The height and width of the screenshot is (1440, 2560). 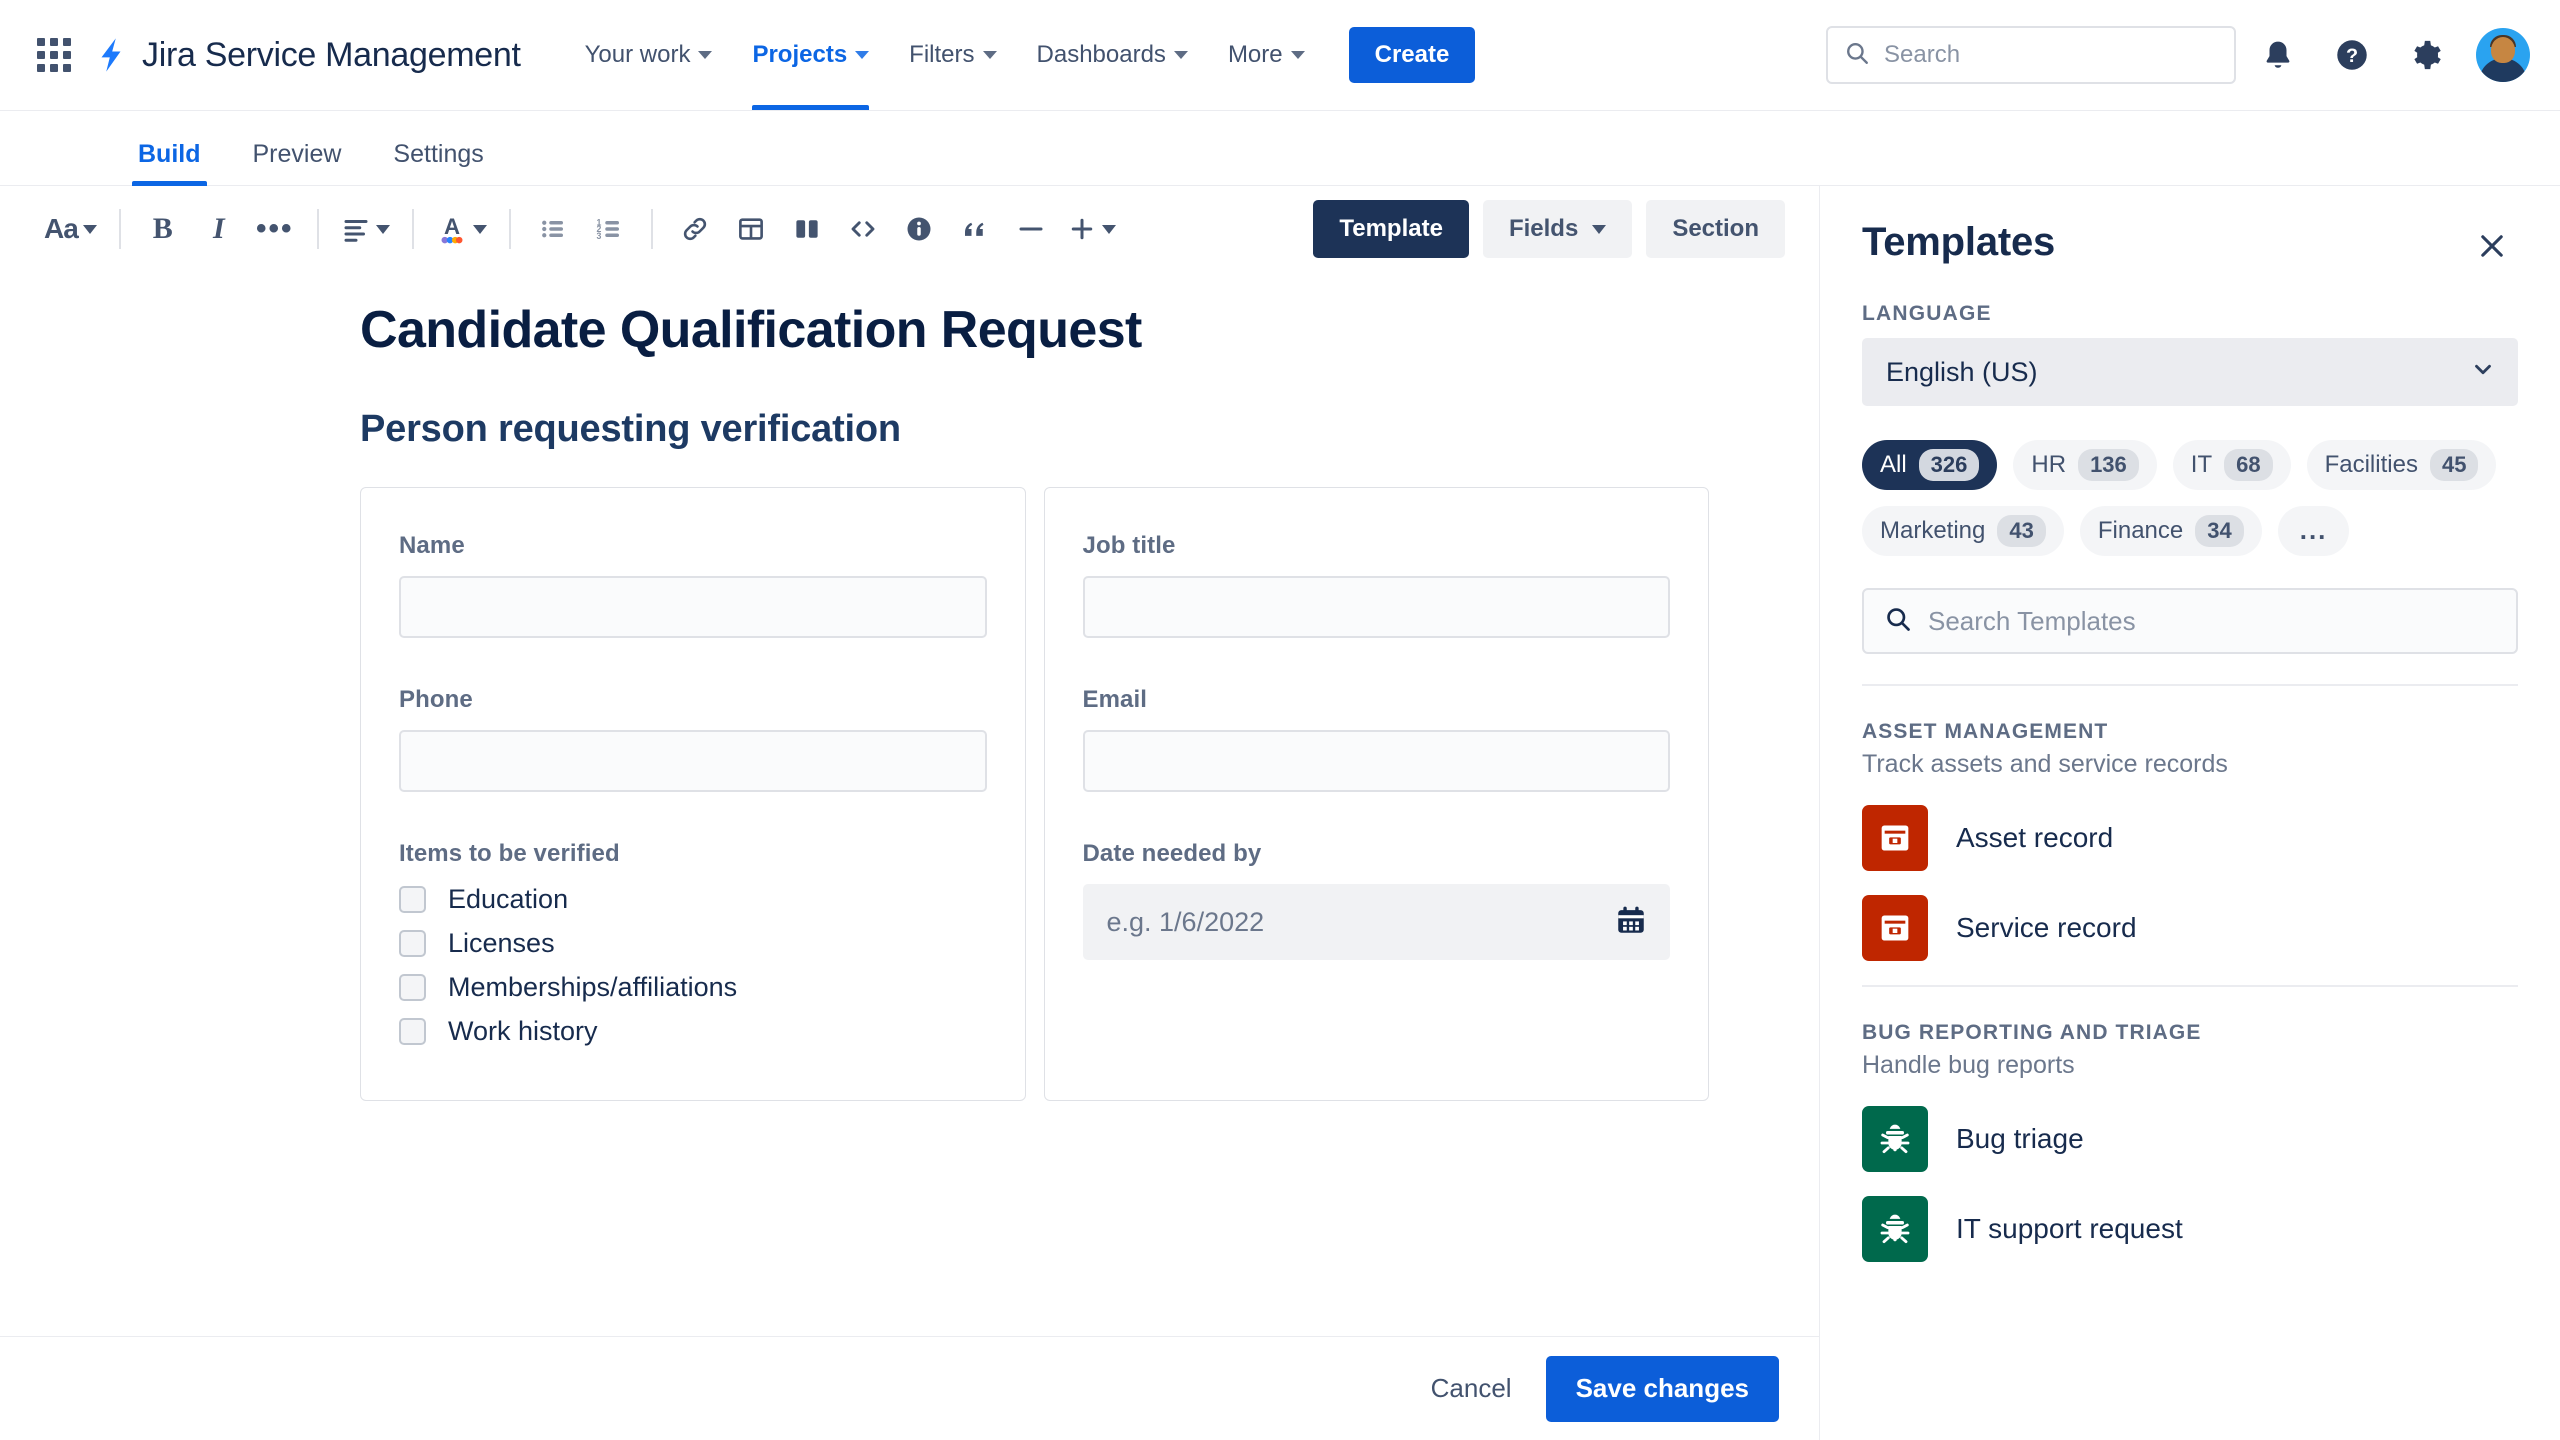 I want to click on nav-item-dashboards: Dashboards, so click(x=1112, y=55).